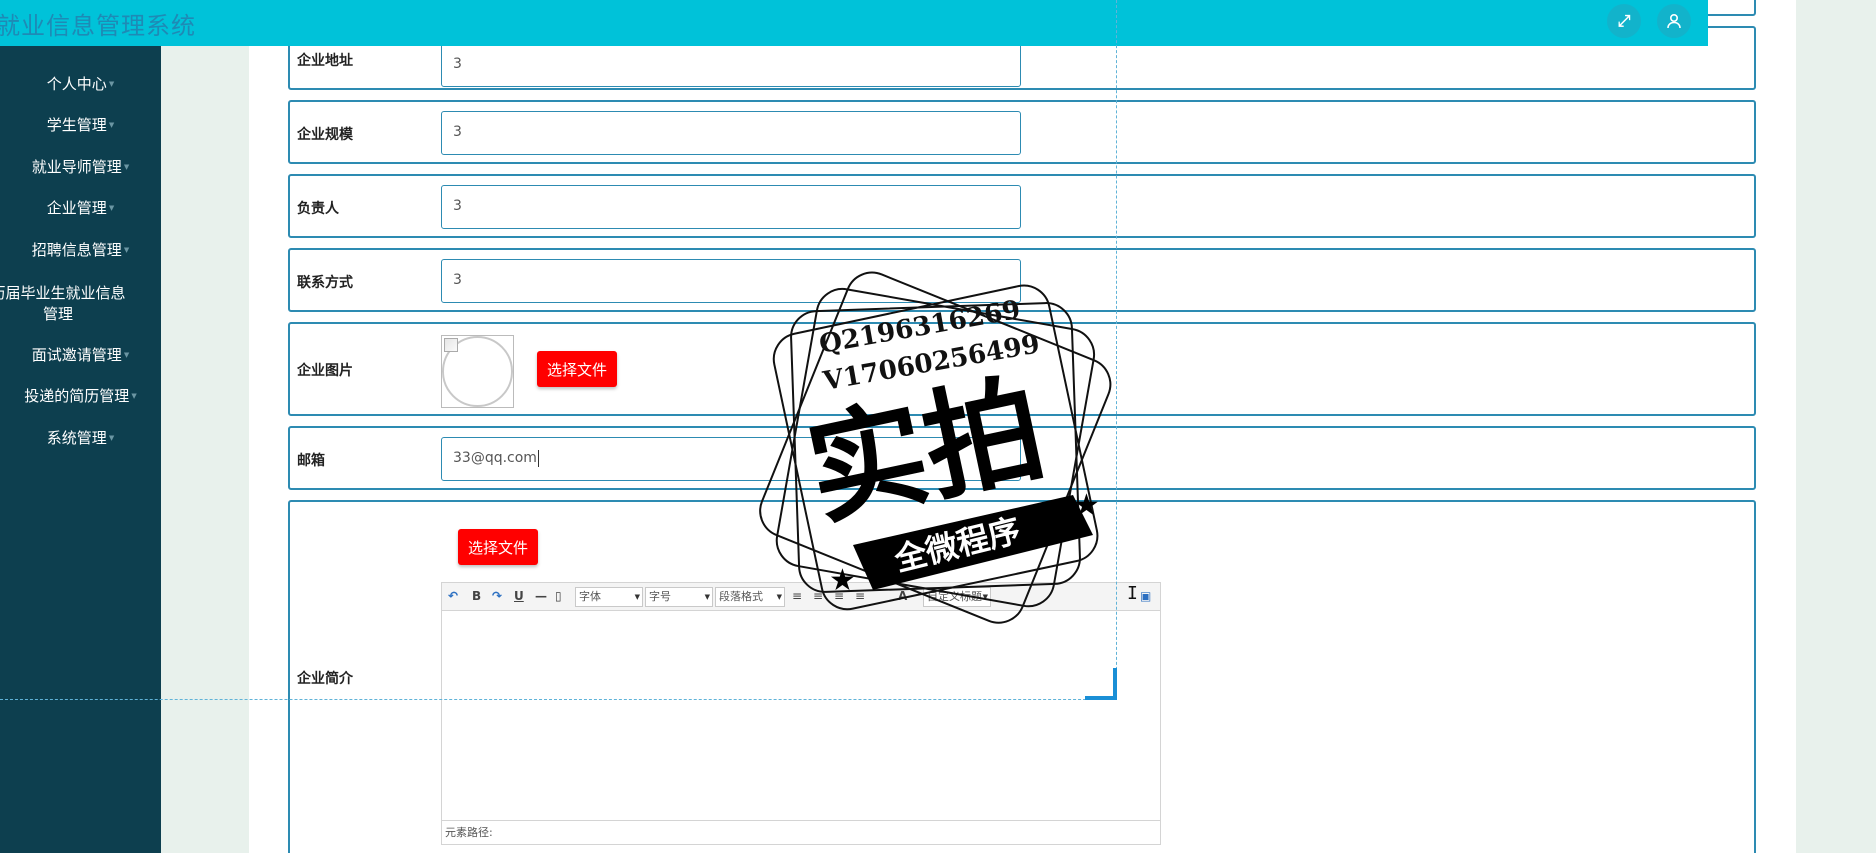 This screenshot has height=853, width=1876. Describe the element at coordinates (80, 125) in the screenshot. I see `sidebar-item-students: 学生管理 ▼` at that location.